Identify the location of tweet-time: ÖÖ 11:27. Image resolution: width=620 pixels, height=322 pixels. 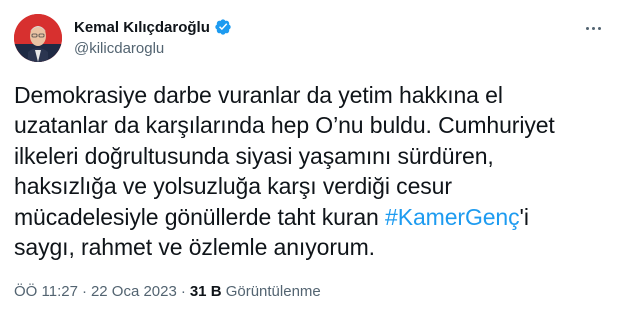
(46, 291).